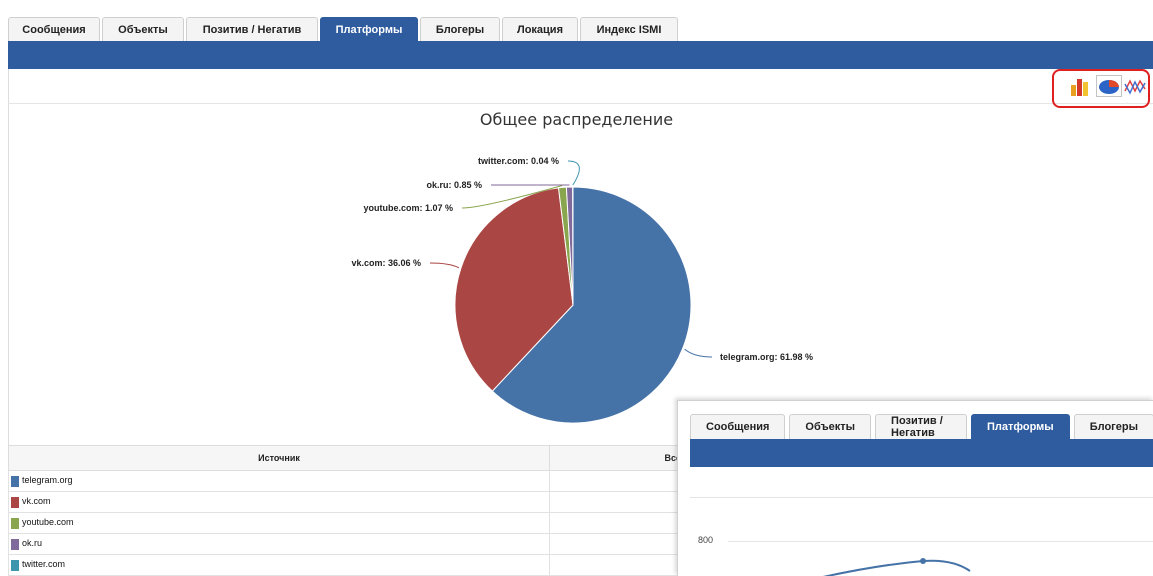  What do you see at coordinates (279, 565) in the screenshot?
I see `source-cell: twitter.com` at bounding box center [279, 565].